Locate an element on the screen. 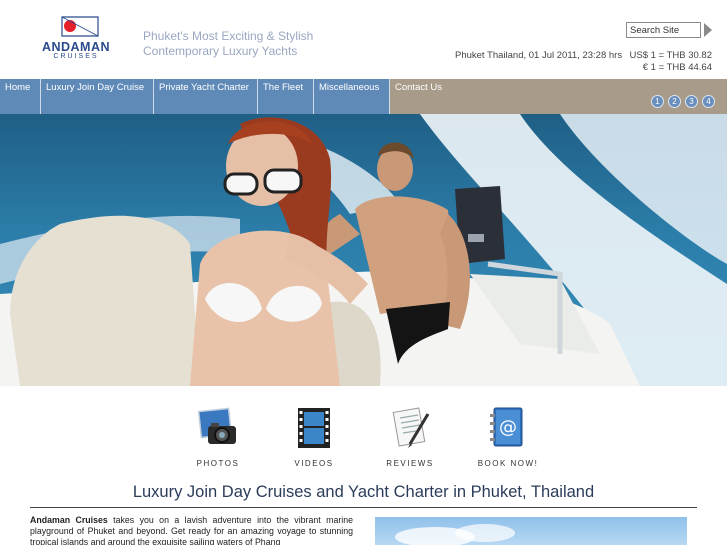 This screenshot has height=545, width=727. sky-photo is located at coordinates (455, 534).